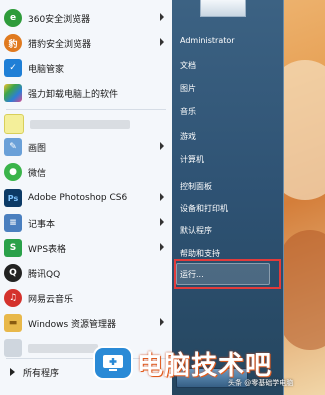 The width and height of the screenshot is (325, 395). I want to click on watermark-logo-icon, so click(113, 363).